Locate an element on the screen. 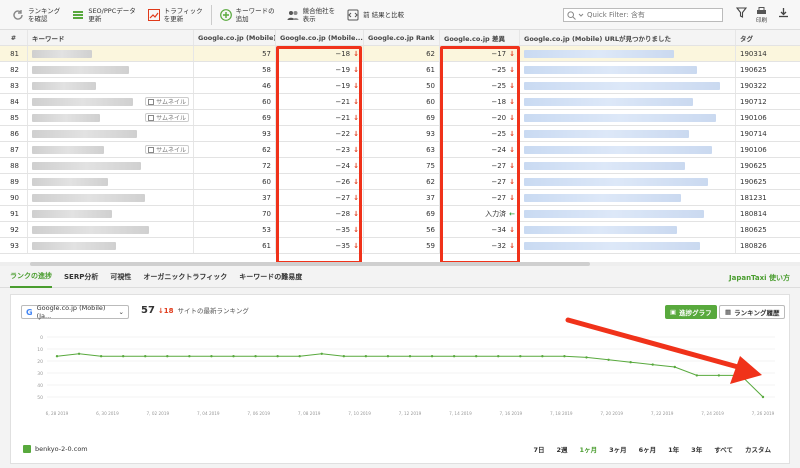 The image size is (800, 468). quick-filter is located at coordinates (643, 15).